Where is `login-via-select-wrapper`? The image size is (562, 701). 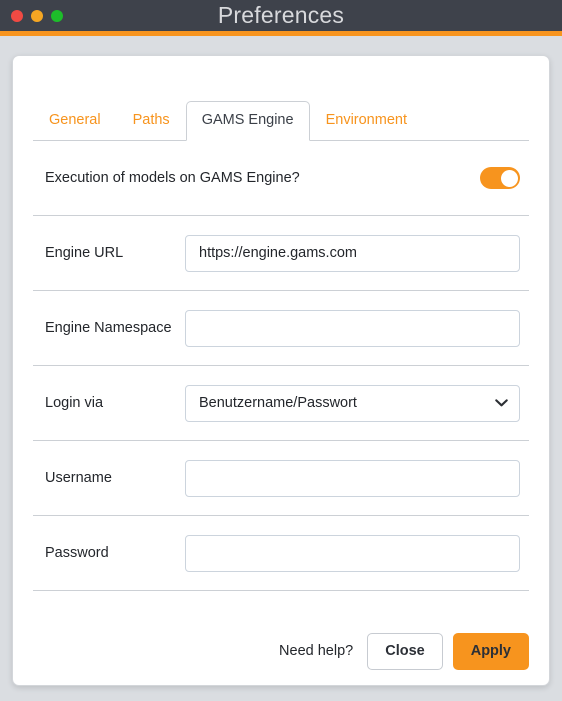 login-via-select-wrapper is located at coordinates (352, 403).